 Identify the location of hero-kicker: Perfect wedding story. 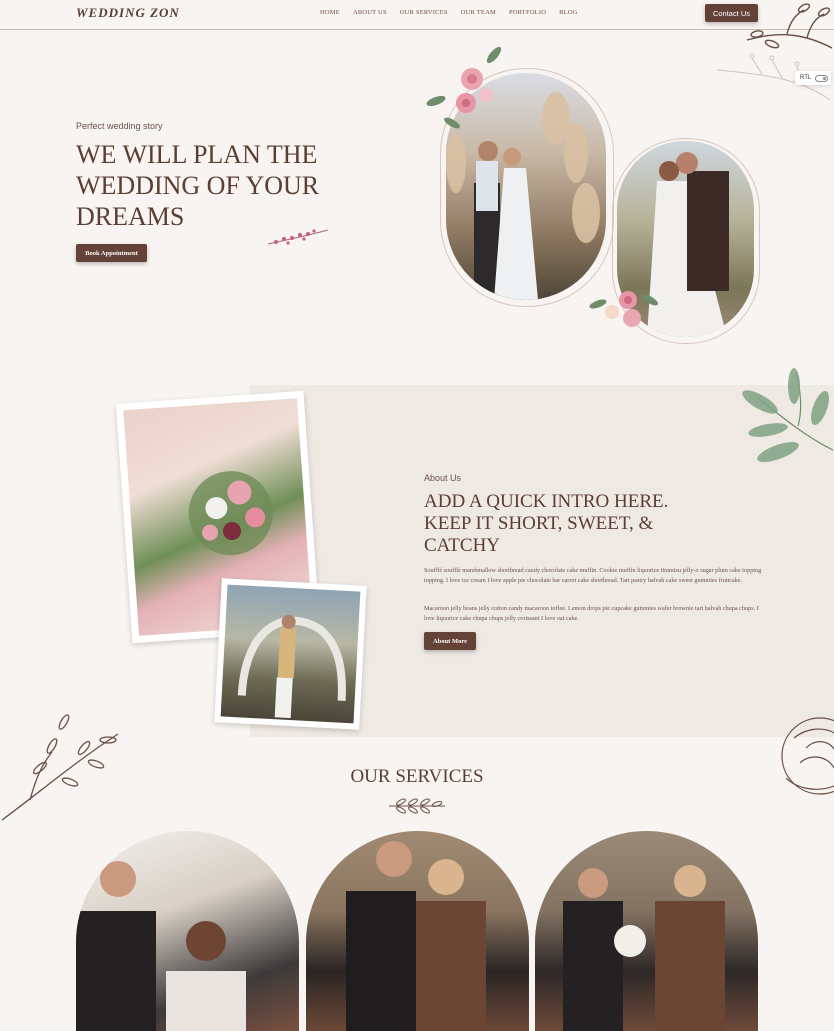
(119, 126).